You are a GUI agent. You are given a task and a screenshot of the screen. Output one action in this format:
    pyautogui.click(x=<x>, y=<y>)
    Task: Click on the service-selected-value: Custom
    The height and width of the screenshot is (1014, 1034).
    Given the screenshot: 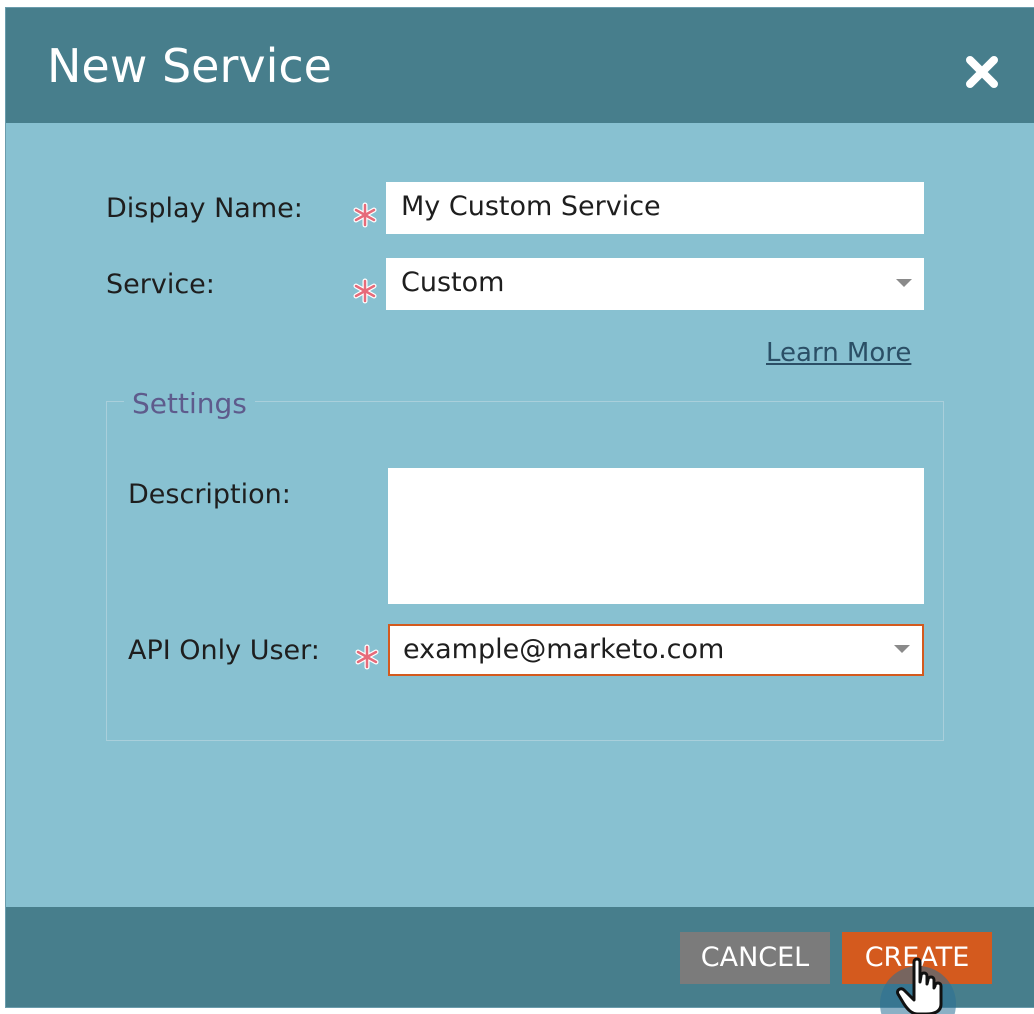 What is the action you would take?
    pyautogui.click(x=453, y=282)
    